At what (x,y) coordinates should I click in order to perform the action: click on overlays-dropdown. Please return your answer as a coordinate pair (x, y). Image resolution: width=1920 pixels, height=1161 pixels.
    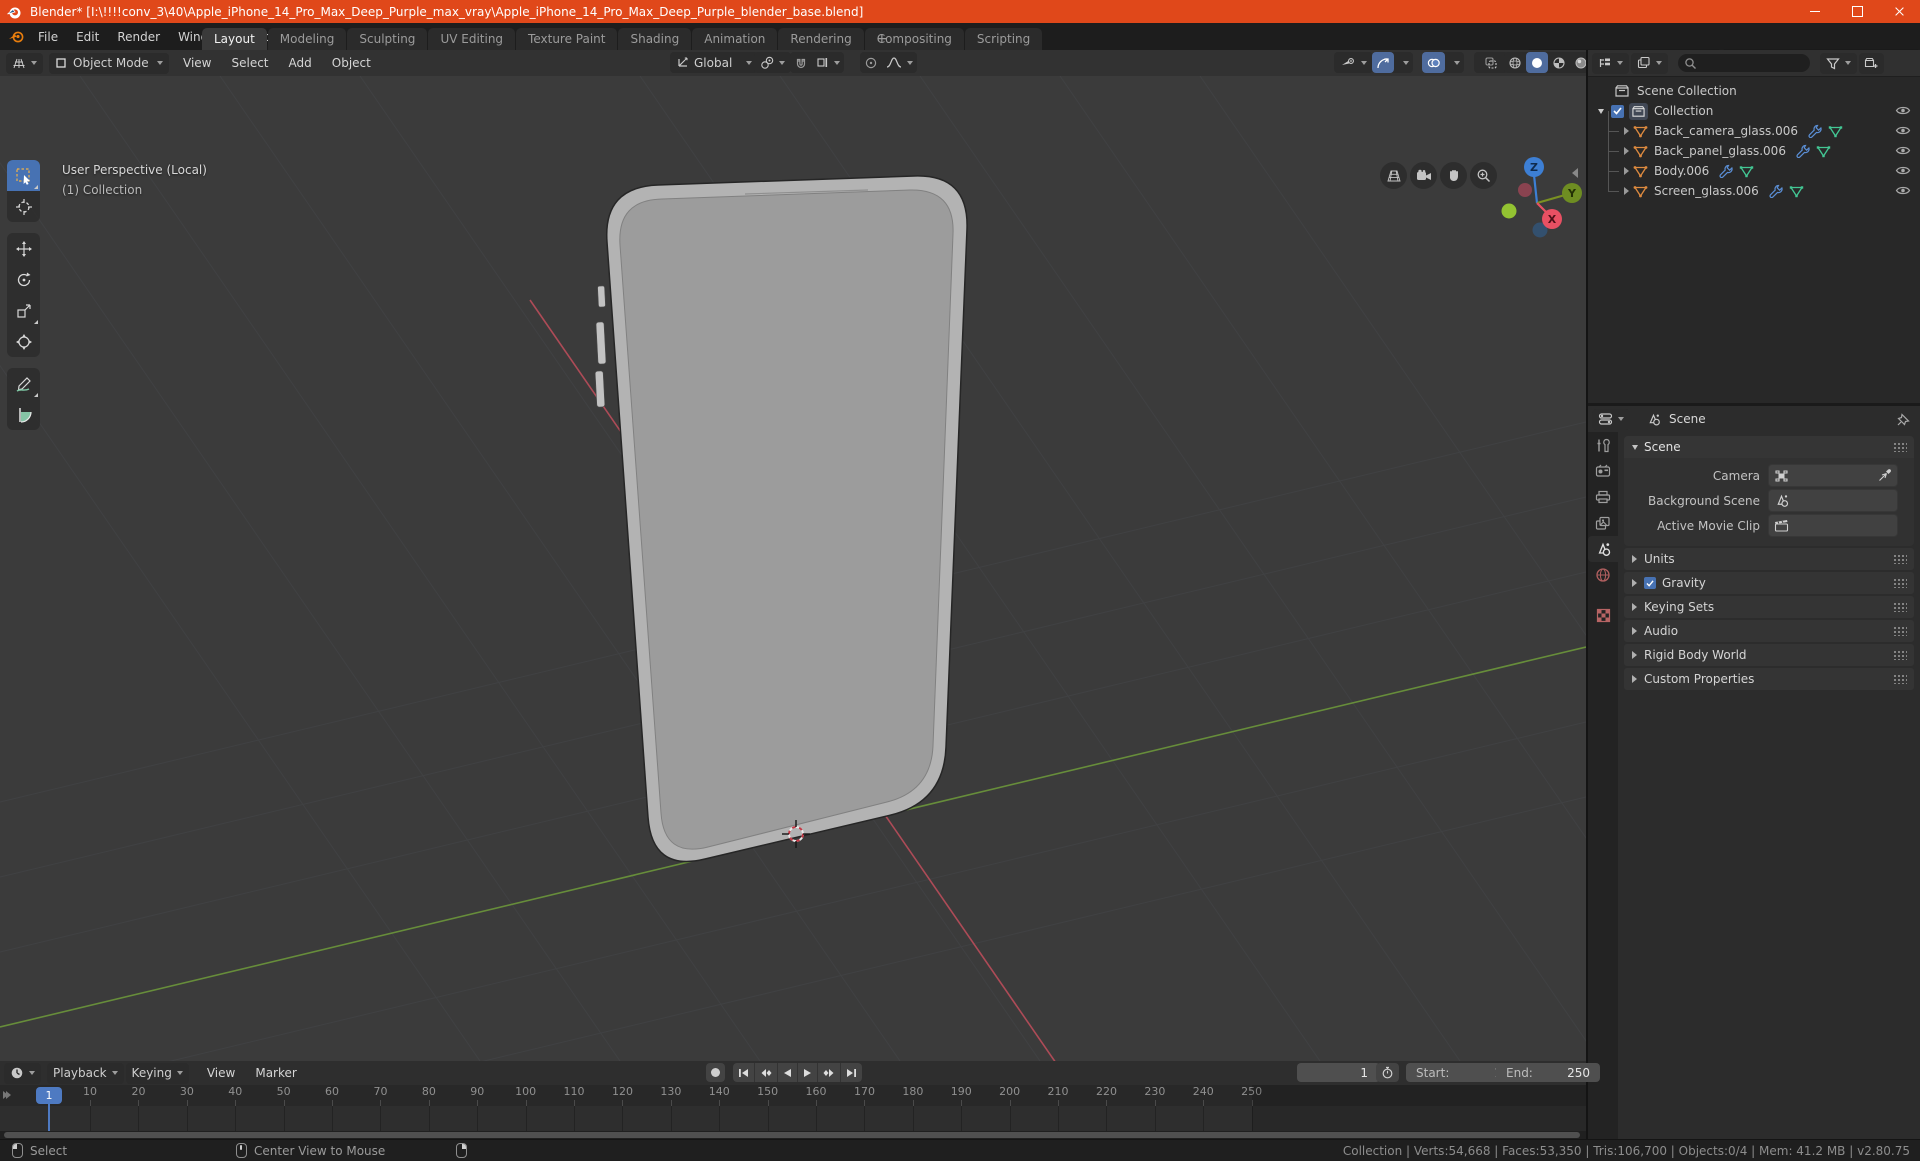
    Looking at the image, I should click on (1454, 62).